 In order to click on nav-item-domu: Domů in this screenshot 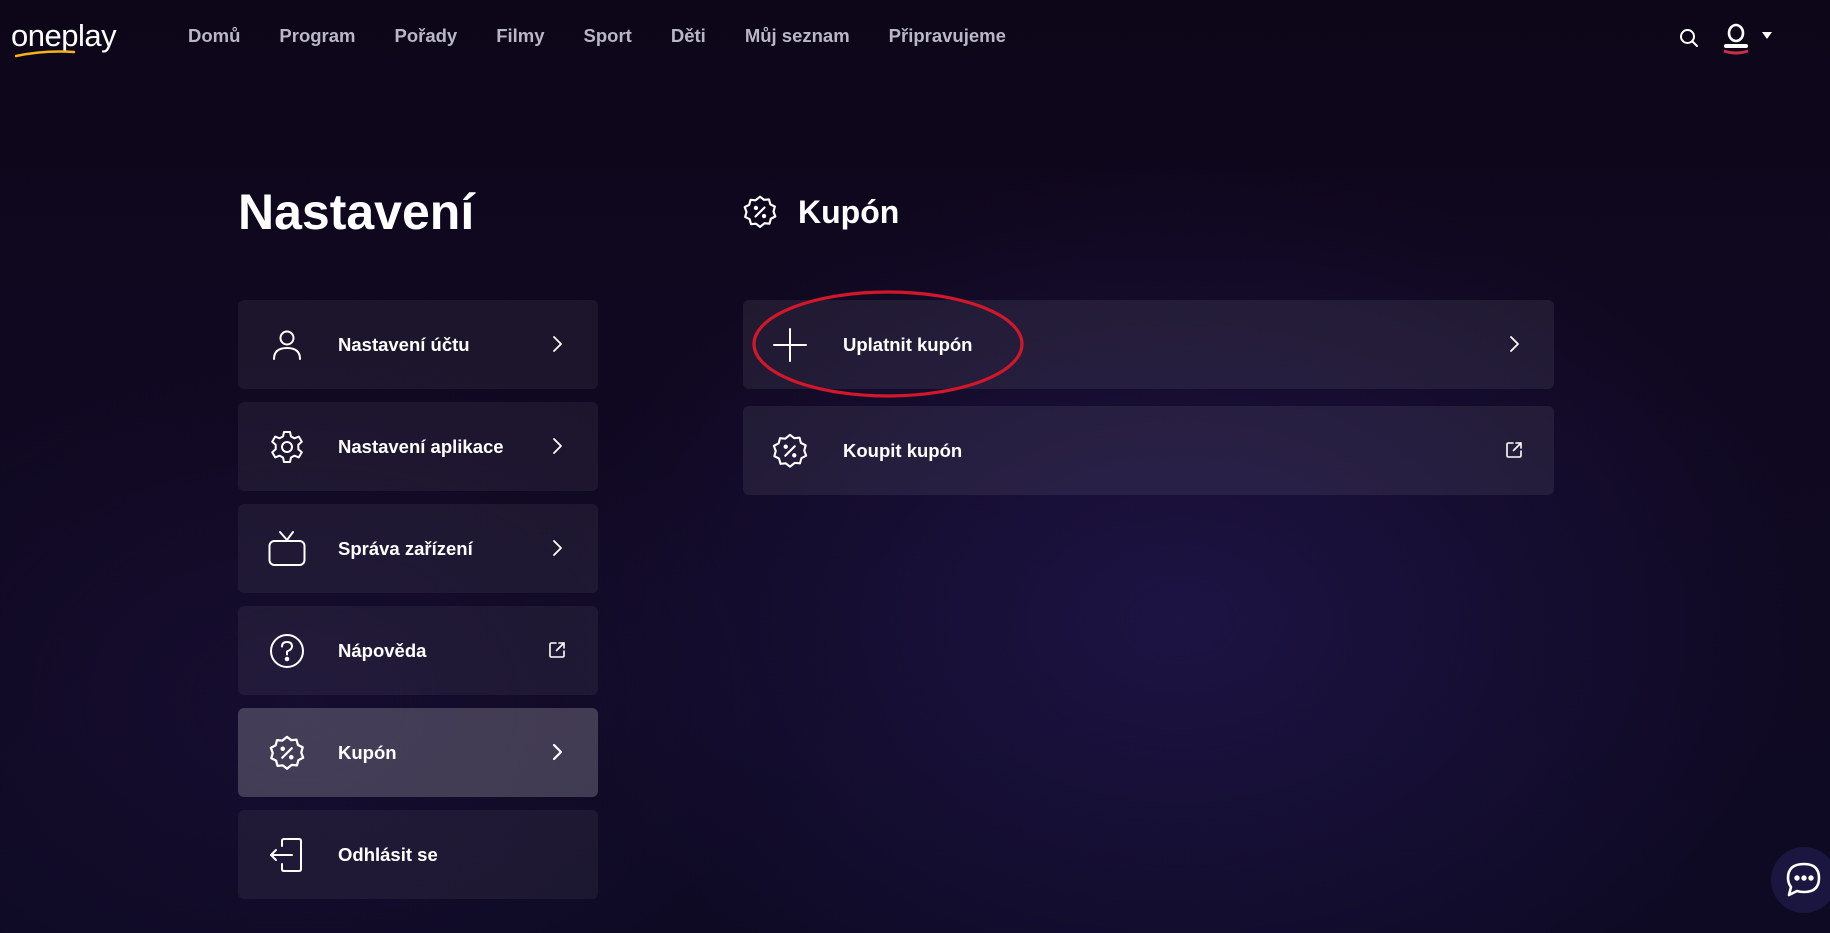, I will do `click(214, 36)`.